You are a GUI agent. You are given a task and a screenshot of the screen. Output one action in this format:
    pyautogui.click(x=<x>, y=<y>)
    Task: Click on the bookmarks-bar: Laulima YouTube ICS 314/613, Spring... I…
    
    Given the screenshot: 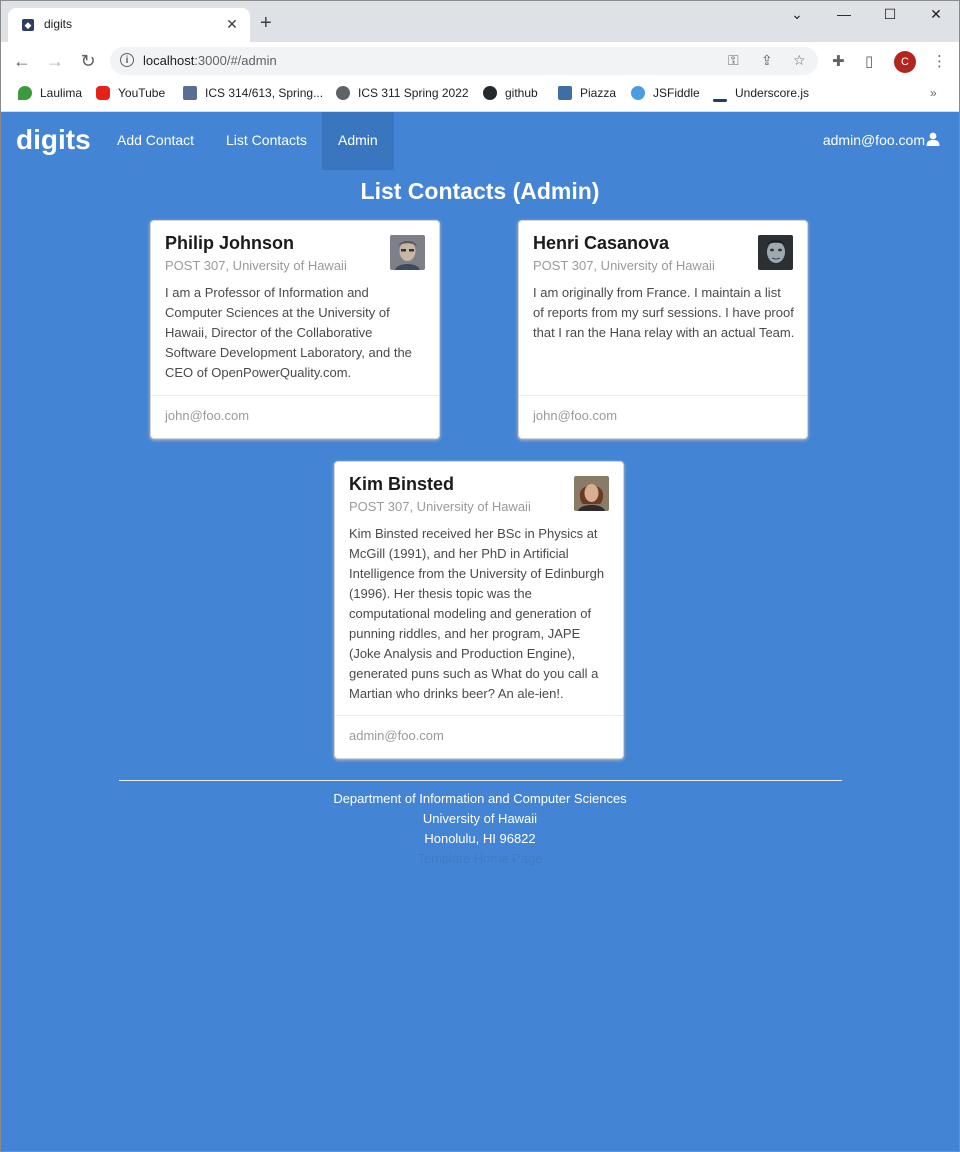 What is the action you would take?
    pyautogui.click(x=480, y=96)
    